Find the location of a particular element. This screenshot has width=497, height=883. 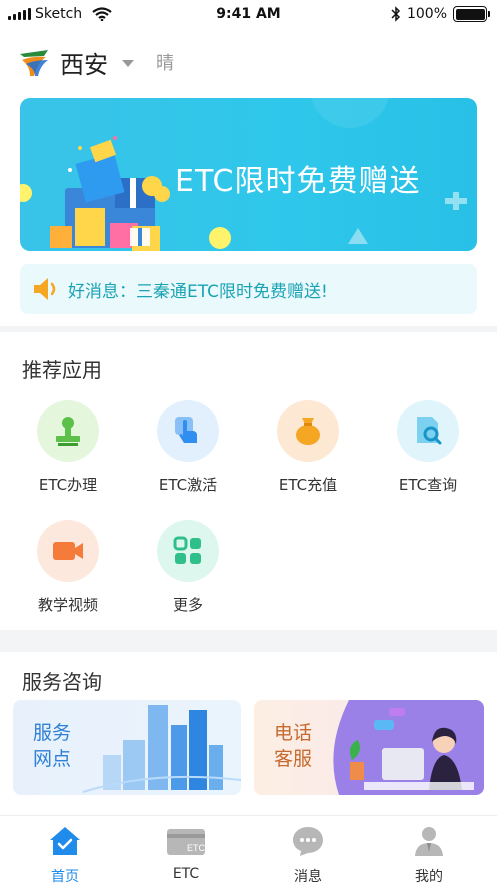

app-label: 教学视频 is located at coordinates (67, 605).